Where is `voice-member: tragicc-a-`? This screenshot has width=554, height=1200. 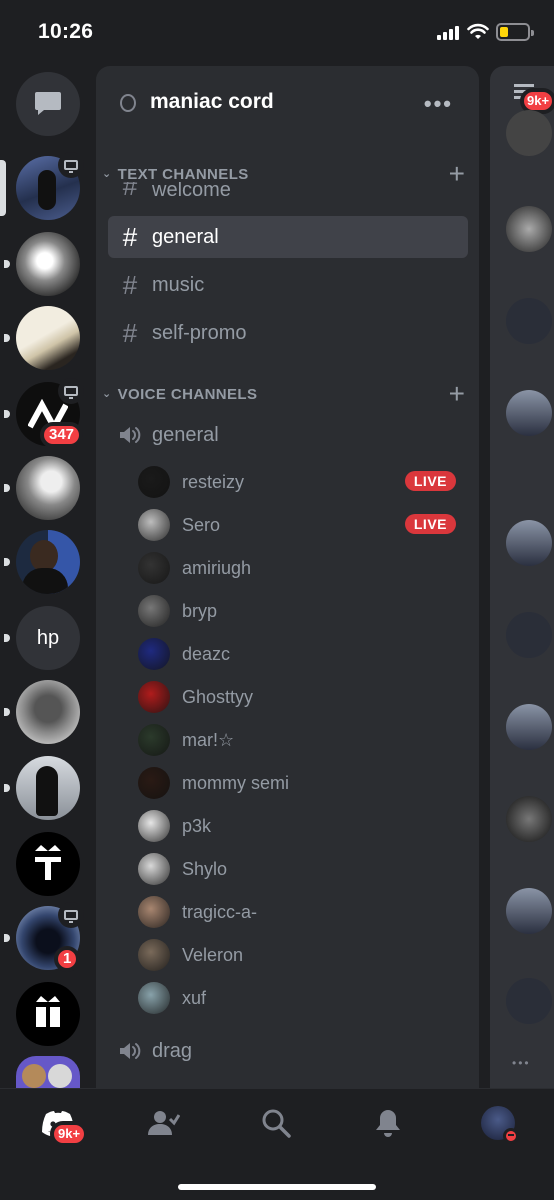
voice-member: tragicc-a- is located at coordinates (298, 912).